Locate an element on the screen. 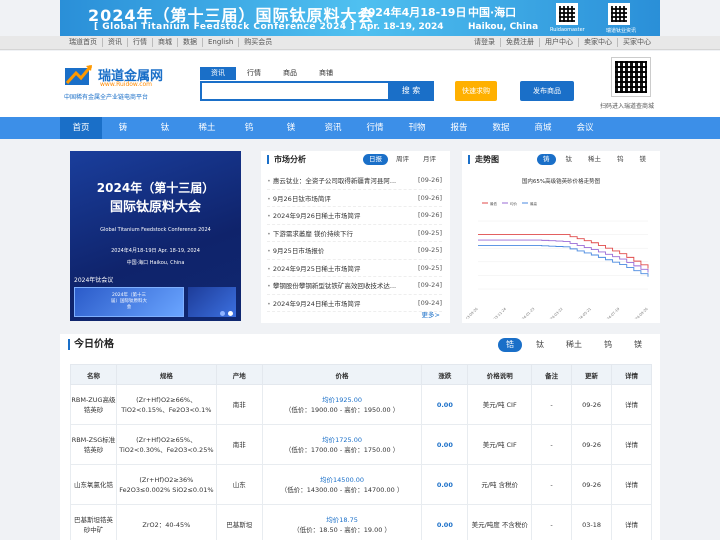  product-price: 均价1925.00 （低价：1900.00 - 高价：1950.00 ） is located at coordinates (342, 404).